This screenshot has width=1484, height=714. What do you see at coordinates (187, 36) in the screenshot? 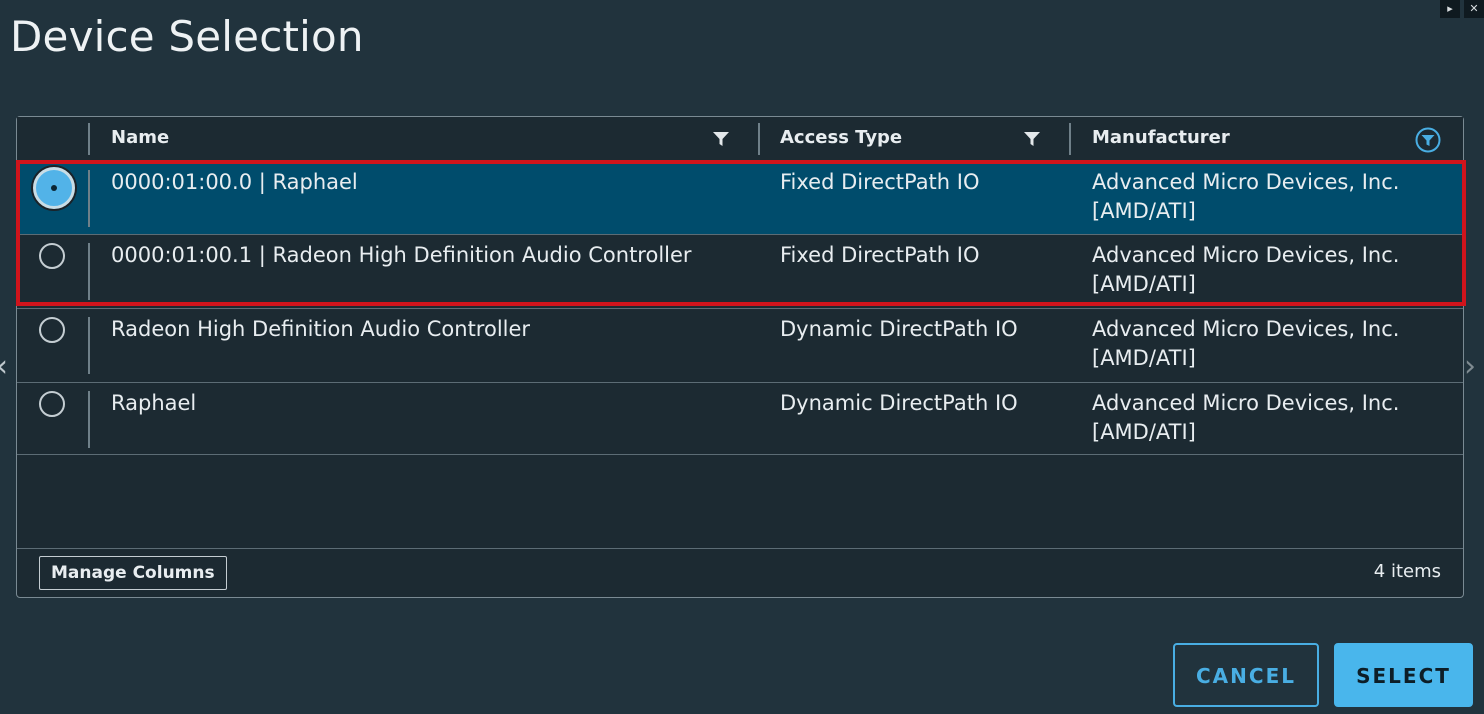
I see `dialog-title: Device Selection` at bounding box center [187, 36].